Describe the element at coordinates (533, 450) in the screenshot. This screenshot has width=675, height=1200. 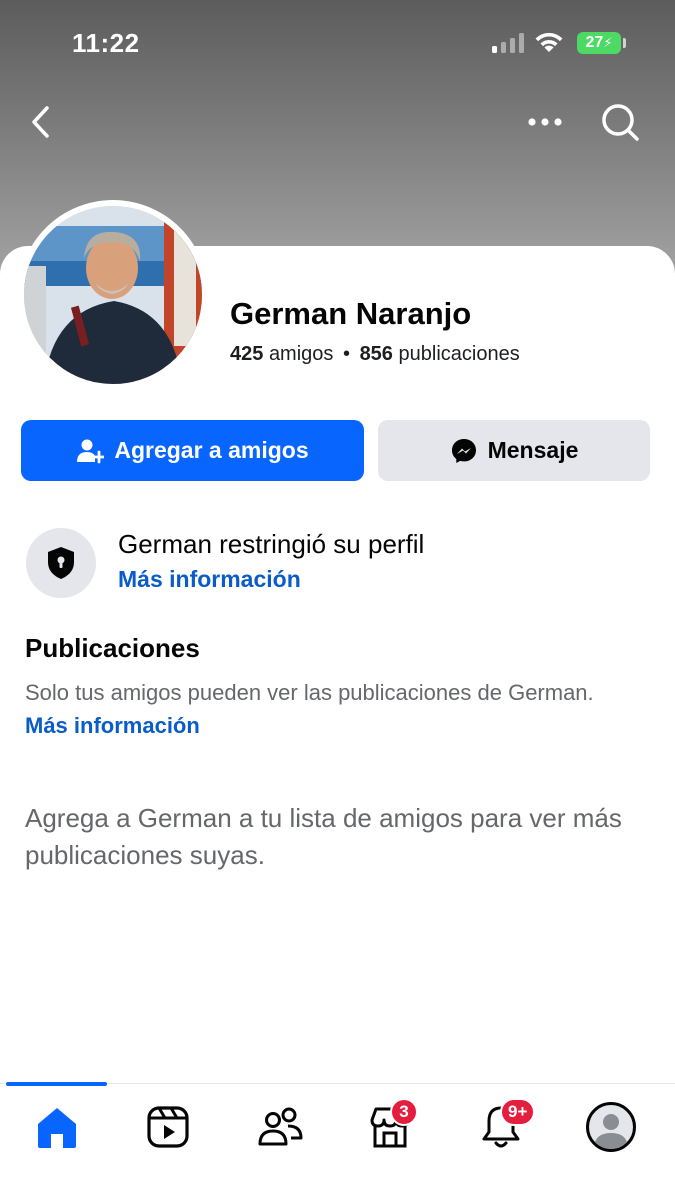
I see `message-label: Mensaje` at that location.